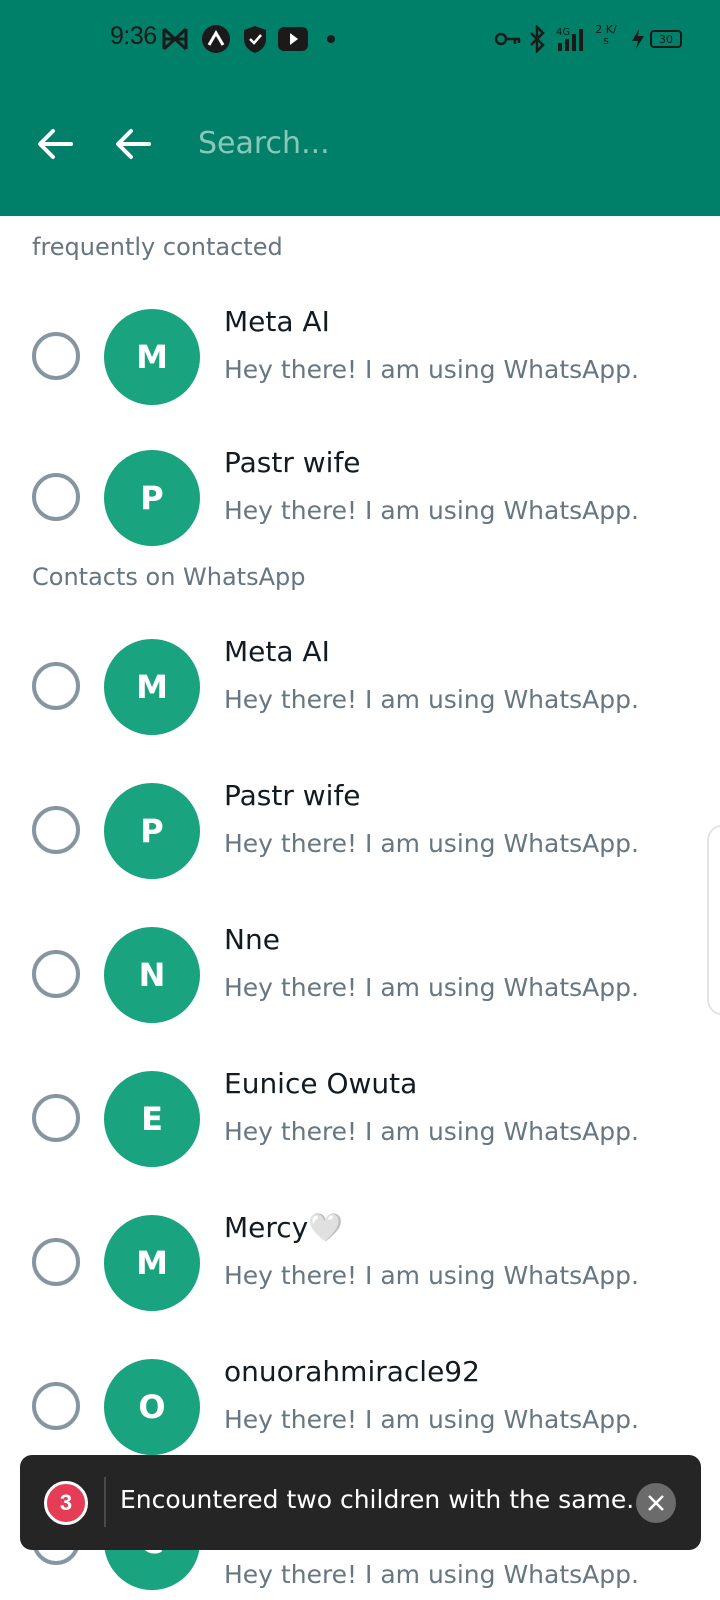 The image size is (720, 1600). I want to click on battery-icon: 30, so click(666, 39).